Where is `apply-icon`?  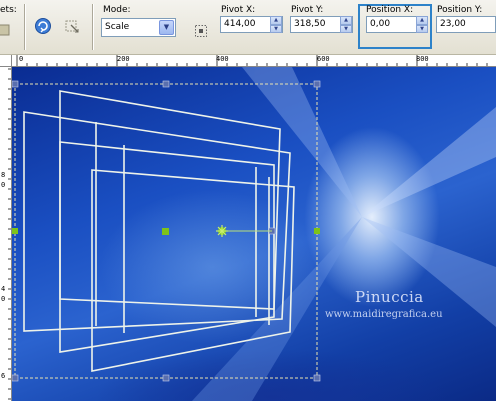 apply-icon is located at coordinates (43, 26).